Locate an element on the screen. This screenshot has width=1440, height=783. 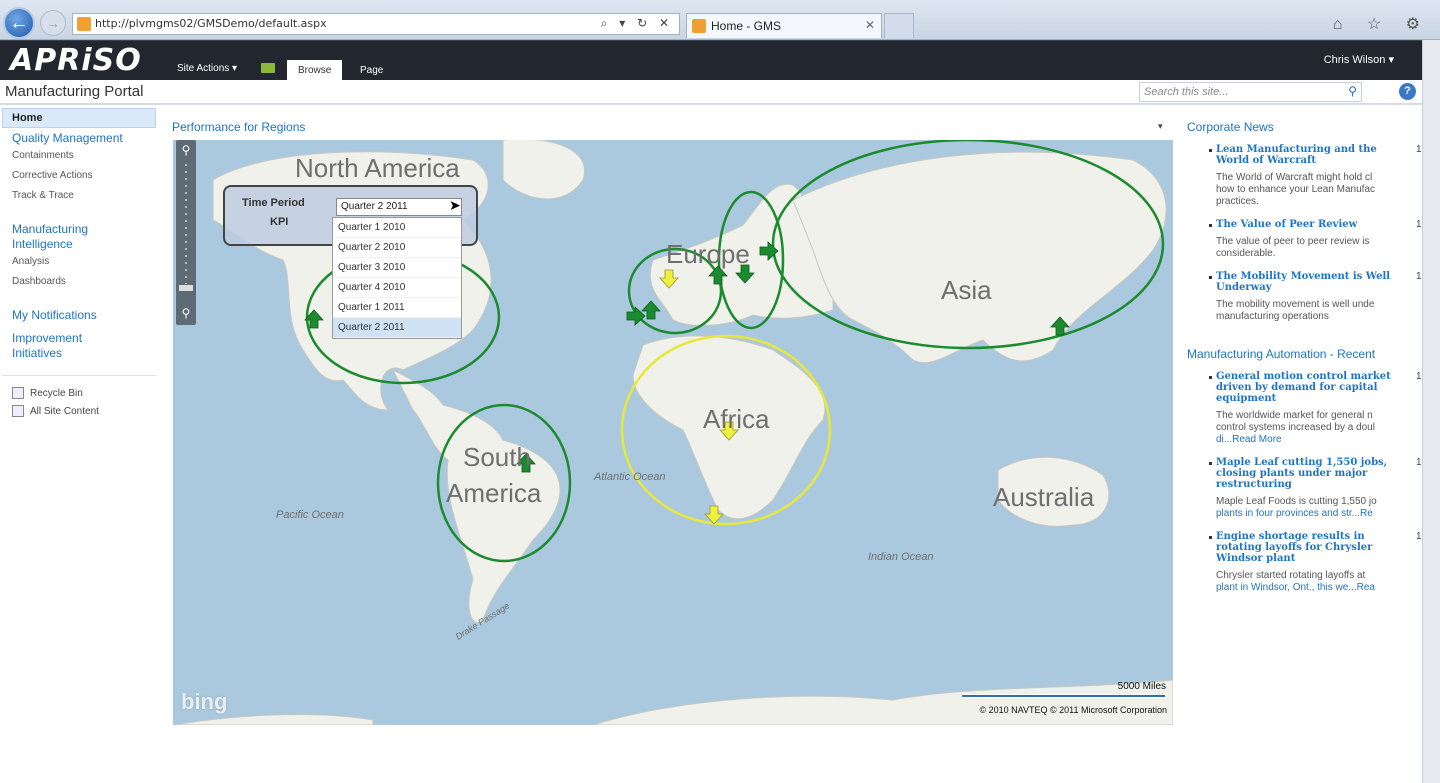
desc-line: practices. is located at coordinates (1237, 201).